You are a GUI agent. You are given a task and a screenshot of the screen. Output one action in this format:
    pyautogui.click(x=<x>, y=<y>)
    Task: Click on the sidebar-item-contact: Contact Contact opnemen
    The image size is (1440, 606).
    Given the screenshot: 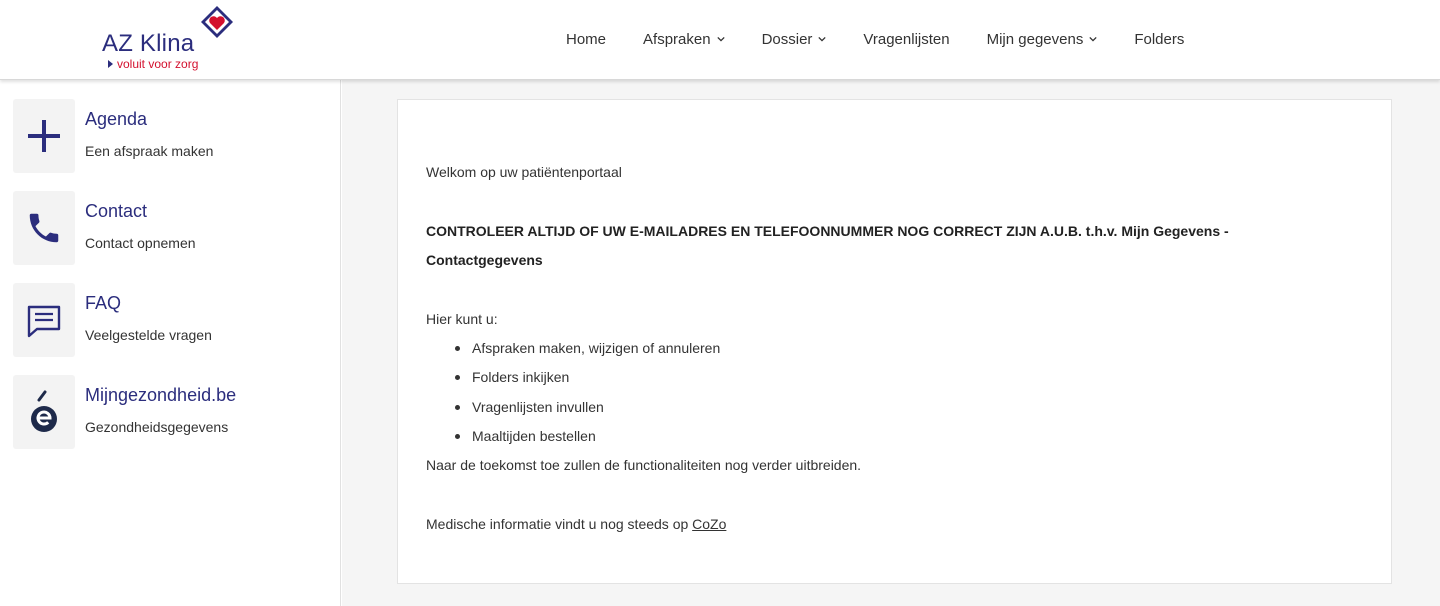 What is the action you would take?
    pyautogui.click(x=173, y=228)
    